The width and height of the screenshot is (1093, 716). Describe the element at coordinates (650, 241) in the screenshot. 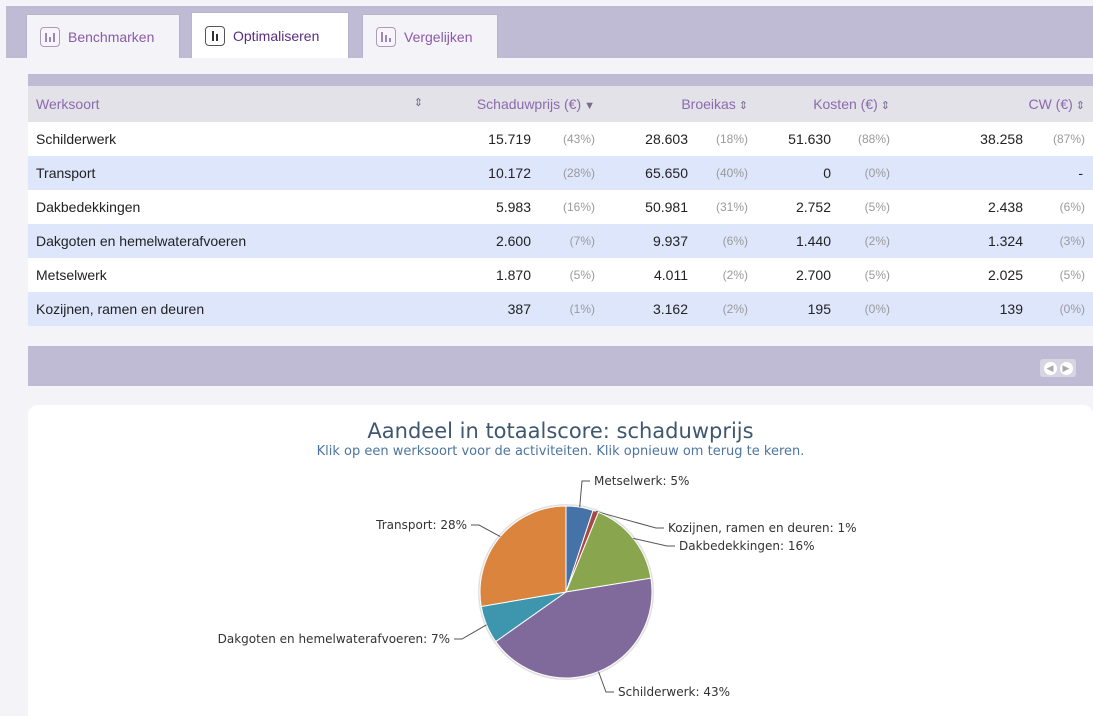

I see `cell-broeikas: 9.937` at that location.